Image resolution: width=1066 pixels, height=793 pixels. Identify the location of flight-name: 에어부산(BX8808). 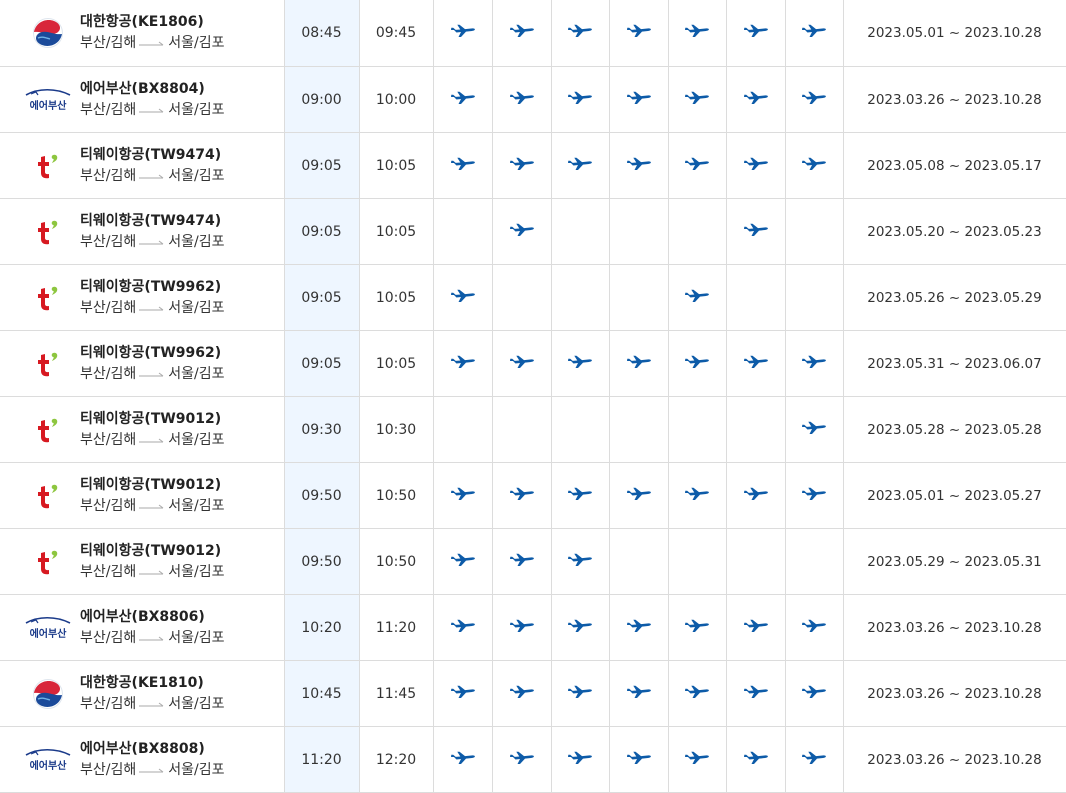
(142, 748).